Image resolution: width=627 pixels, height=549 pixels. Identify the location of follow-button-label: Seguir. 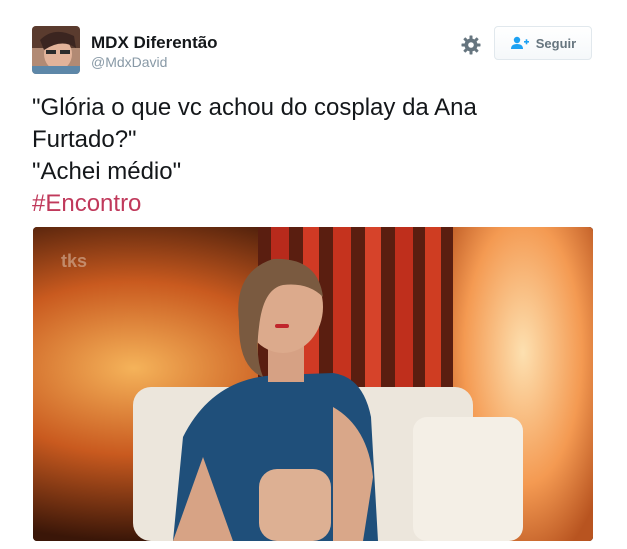
(556, 43).